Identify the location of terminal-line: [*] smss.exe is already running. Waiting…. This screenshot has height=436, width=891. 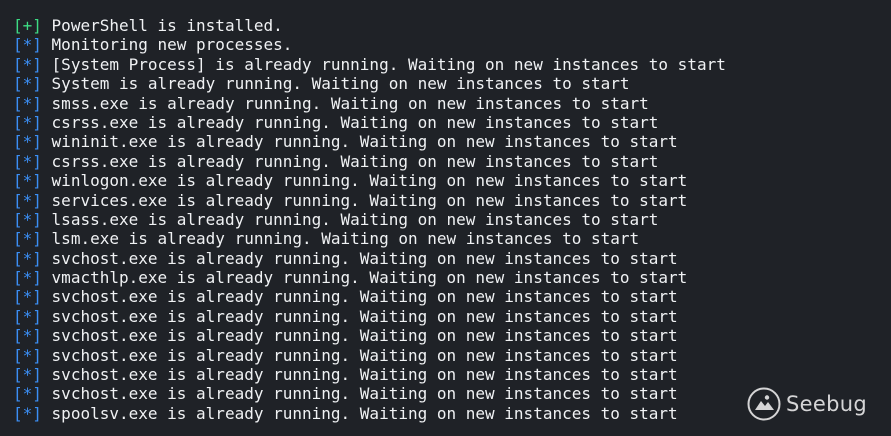
(452, 103).